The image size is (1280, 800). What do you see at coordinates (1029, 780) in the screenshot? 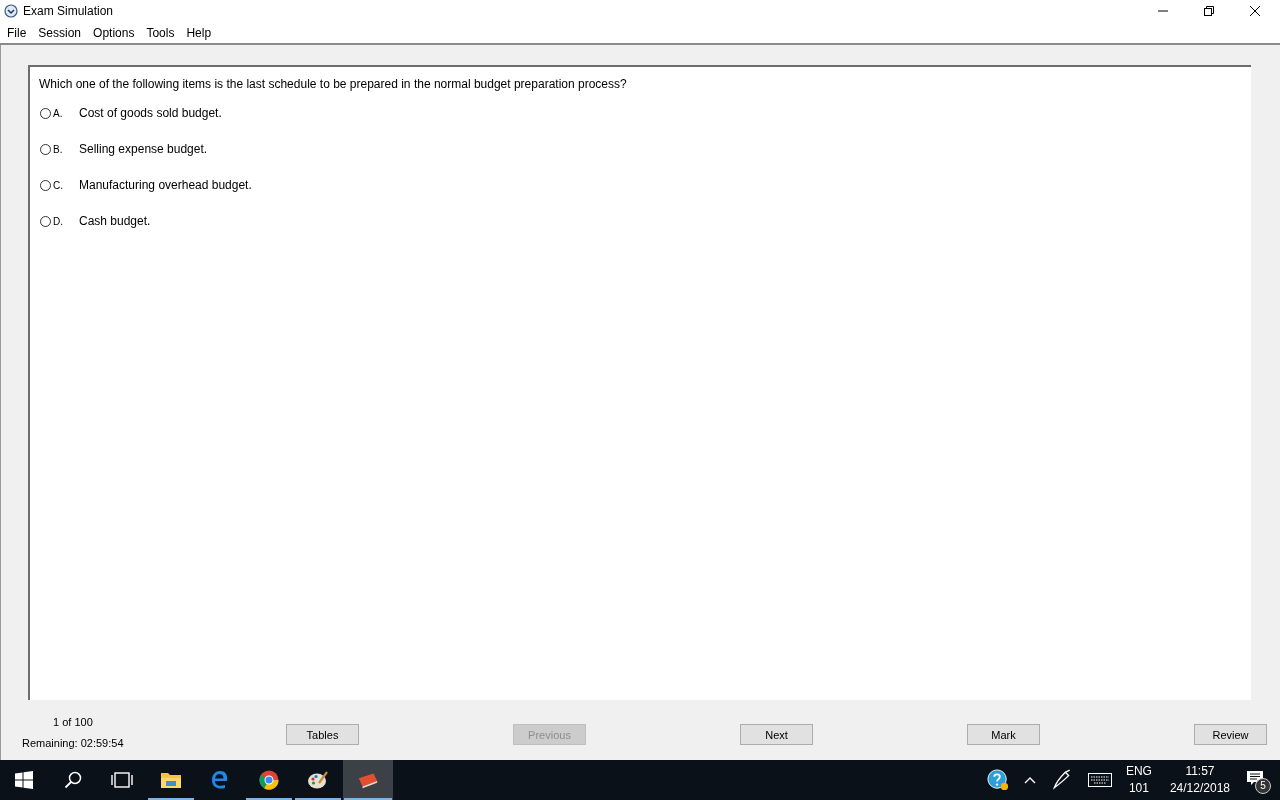
I see `caret-up-icon` at bounding box center [1029, 780].